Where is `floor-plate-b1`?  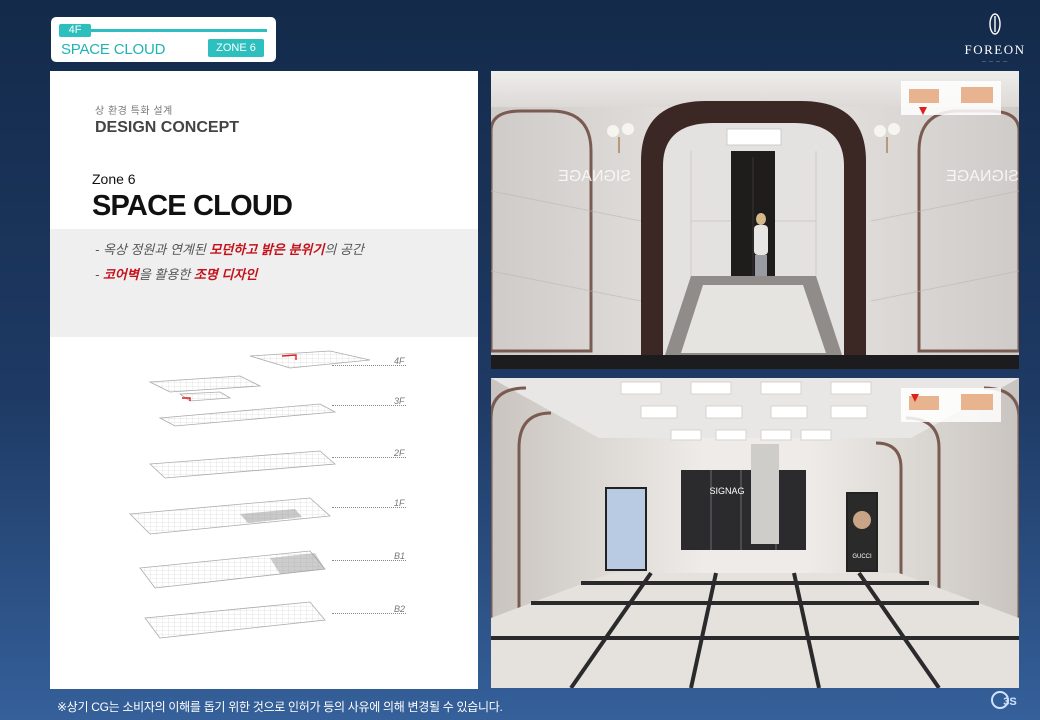
floor-plate-b1 is located at coordinates (232, 569).